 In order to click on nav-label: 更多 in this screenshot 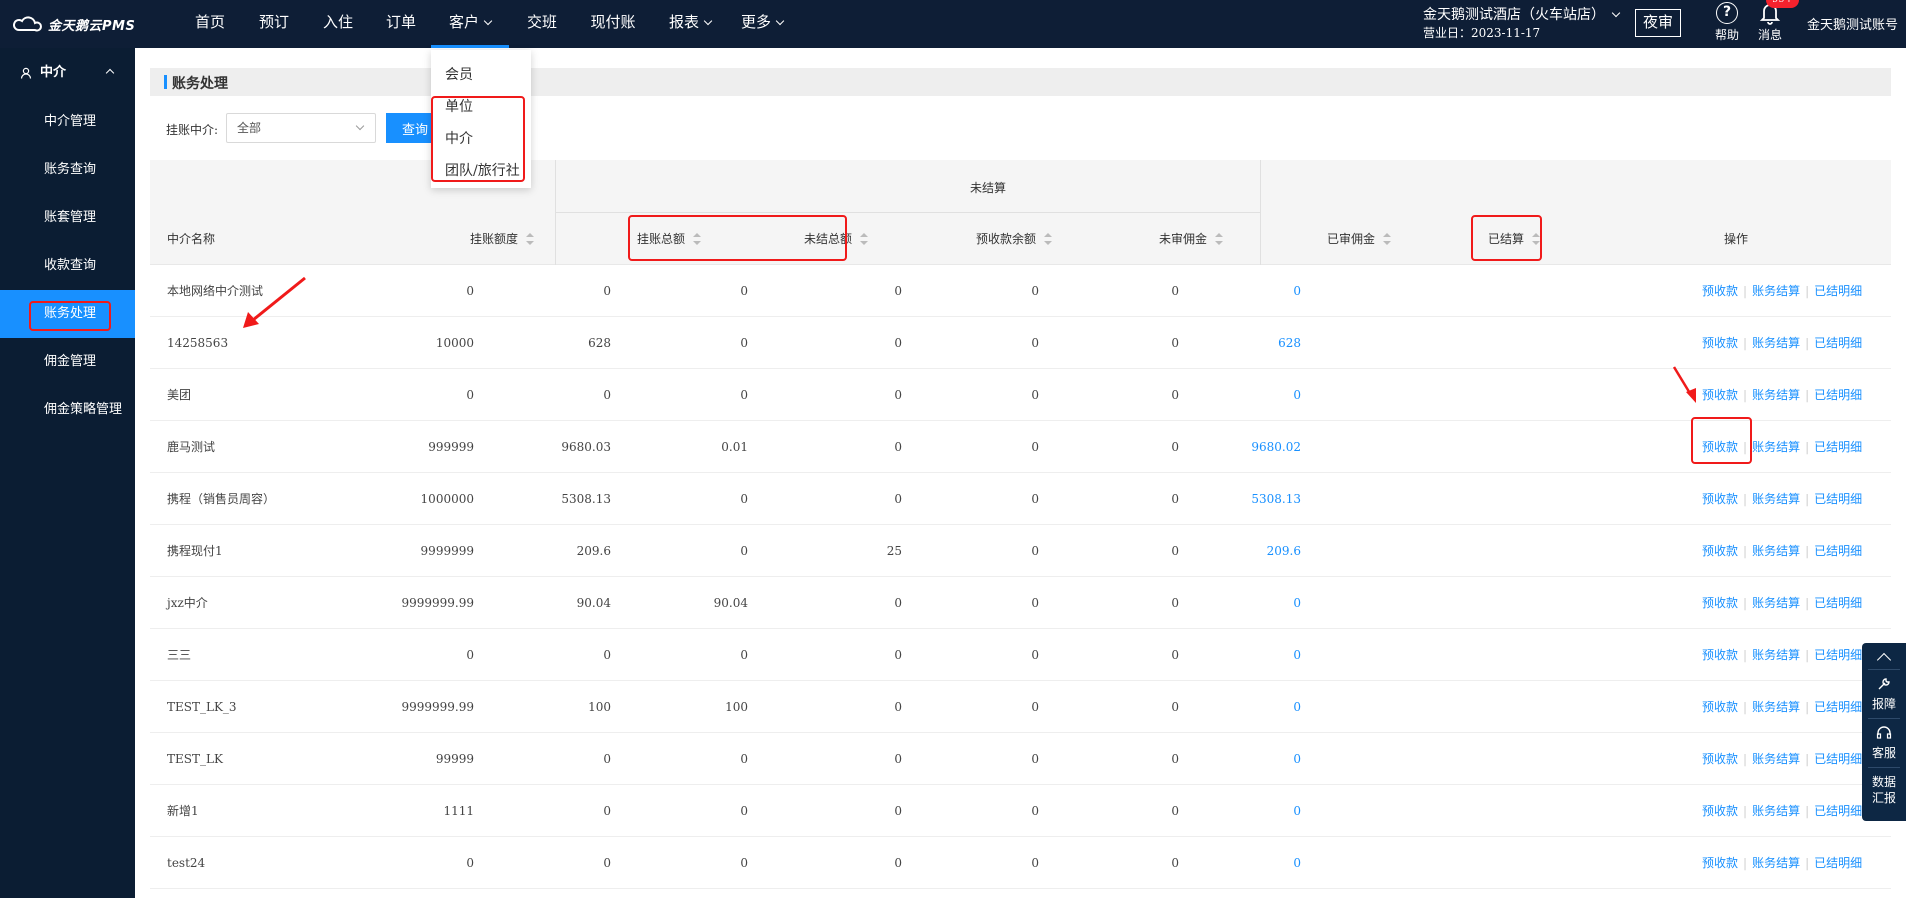, I will do `click(755, 22)`.